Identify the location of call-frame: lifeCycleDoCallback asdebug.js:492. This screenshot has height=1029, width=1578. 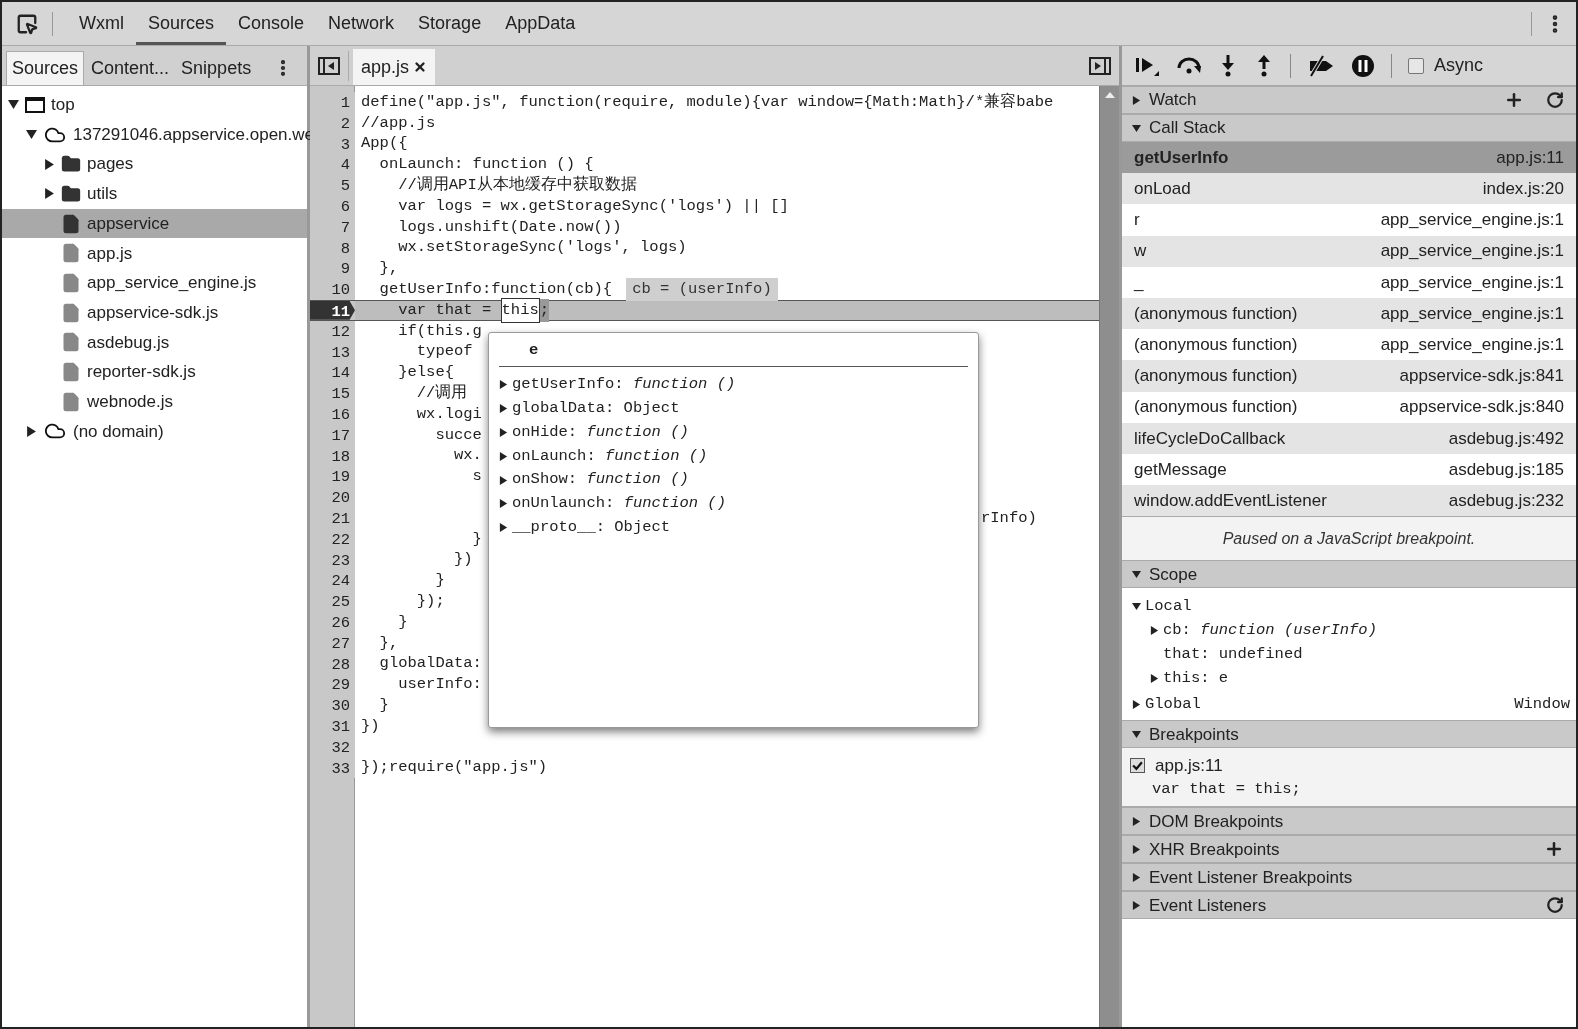
(1349, 438).